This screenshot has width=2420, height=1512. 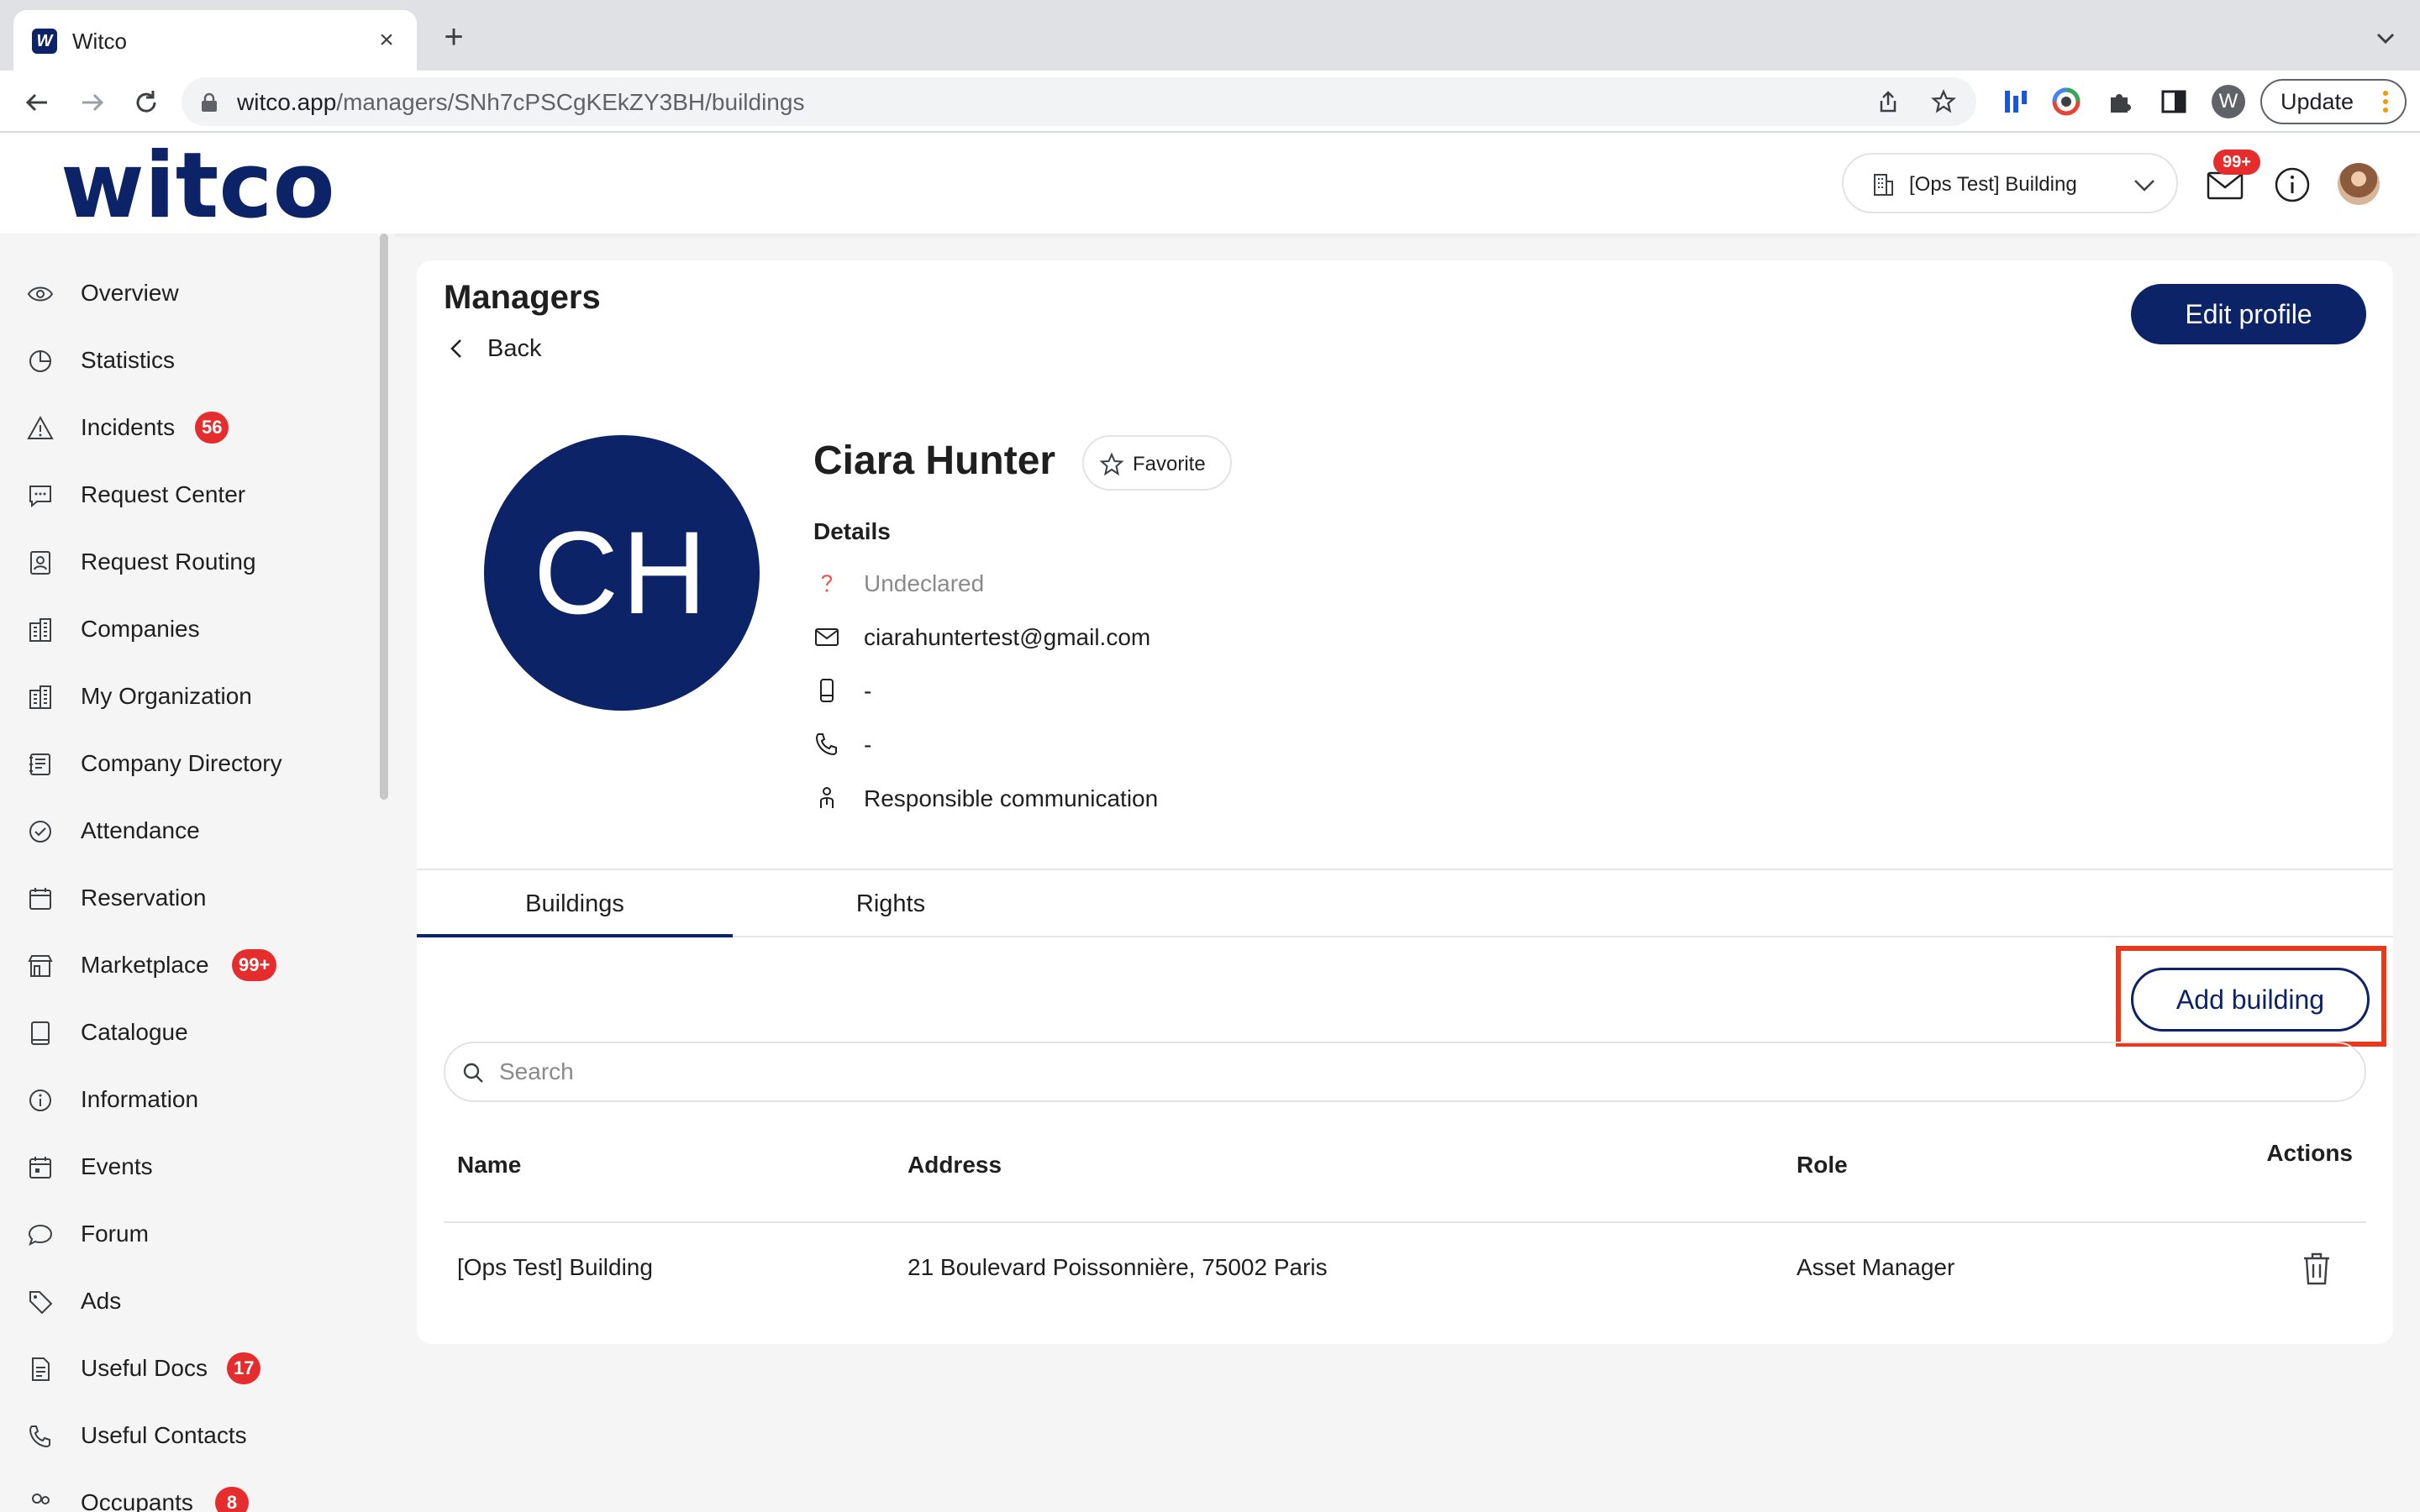 What do you see at coordinates (146, 102) in the screenshot?
I see `reload-icon` at bounding box center [146, 102].